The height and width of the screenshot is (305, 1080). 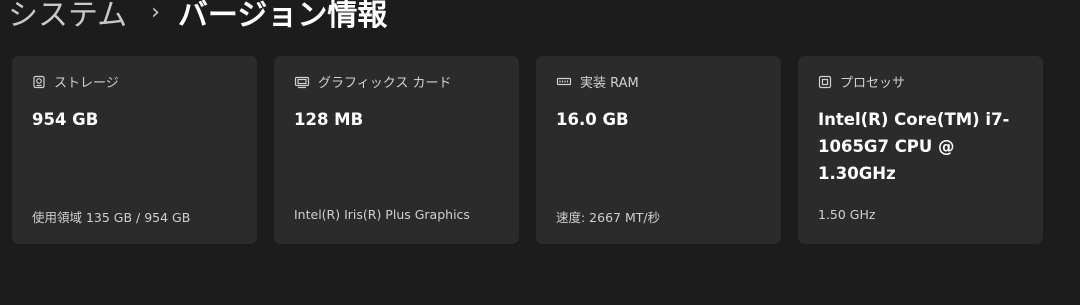 What do you see at coordinates (847, 214) in the screenshot?
I see `processor-card-detail: 1.50 GHz` at bounding box center [847, 214].